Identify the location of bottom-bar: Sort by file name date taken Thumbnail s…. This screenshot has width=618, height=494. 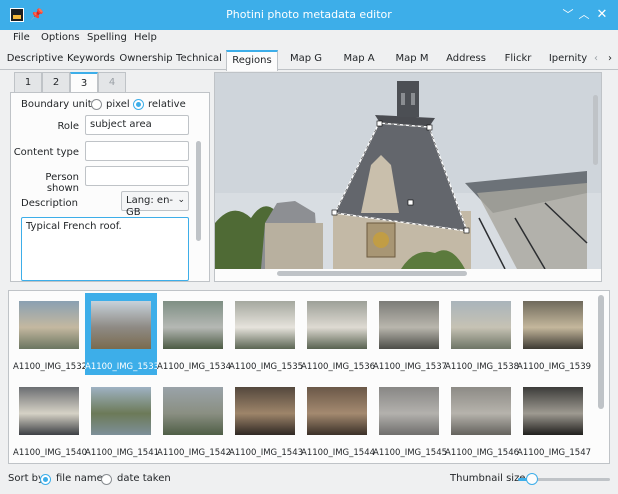
(309, 480).